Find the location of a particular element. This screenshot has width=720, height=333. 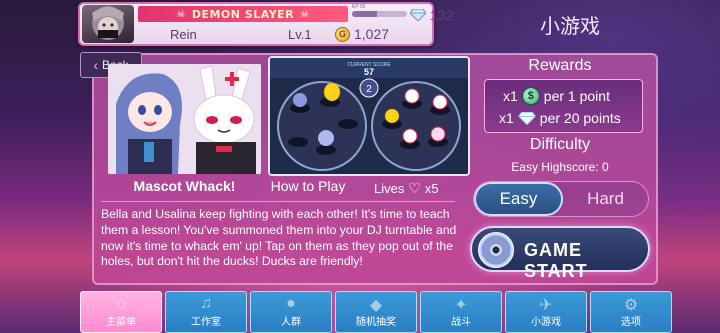

gold-counter: G 1,027 is located at coordinates (362, 34).